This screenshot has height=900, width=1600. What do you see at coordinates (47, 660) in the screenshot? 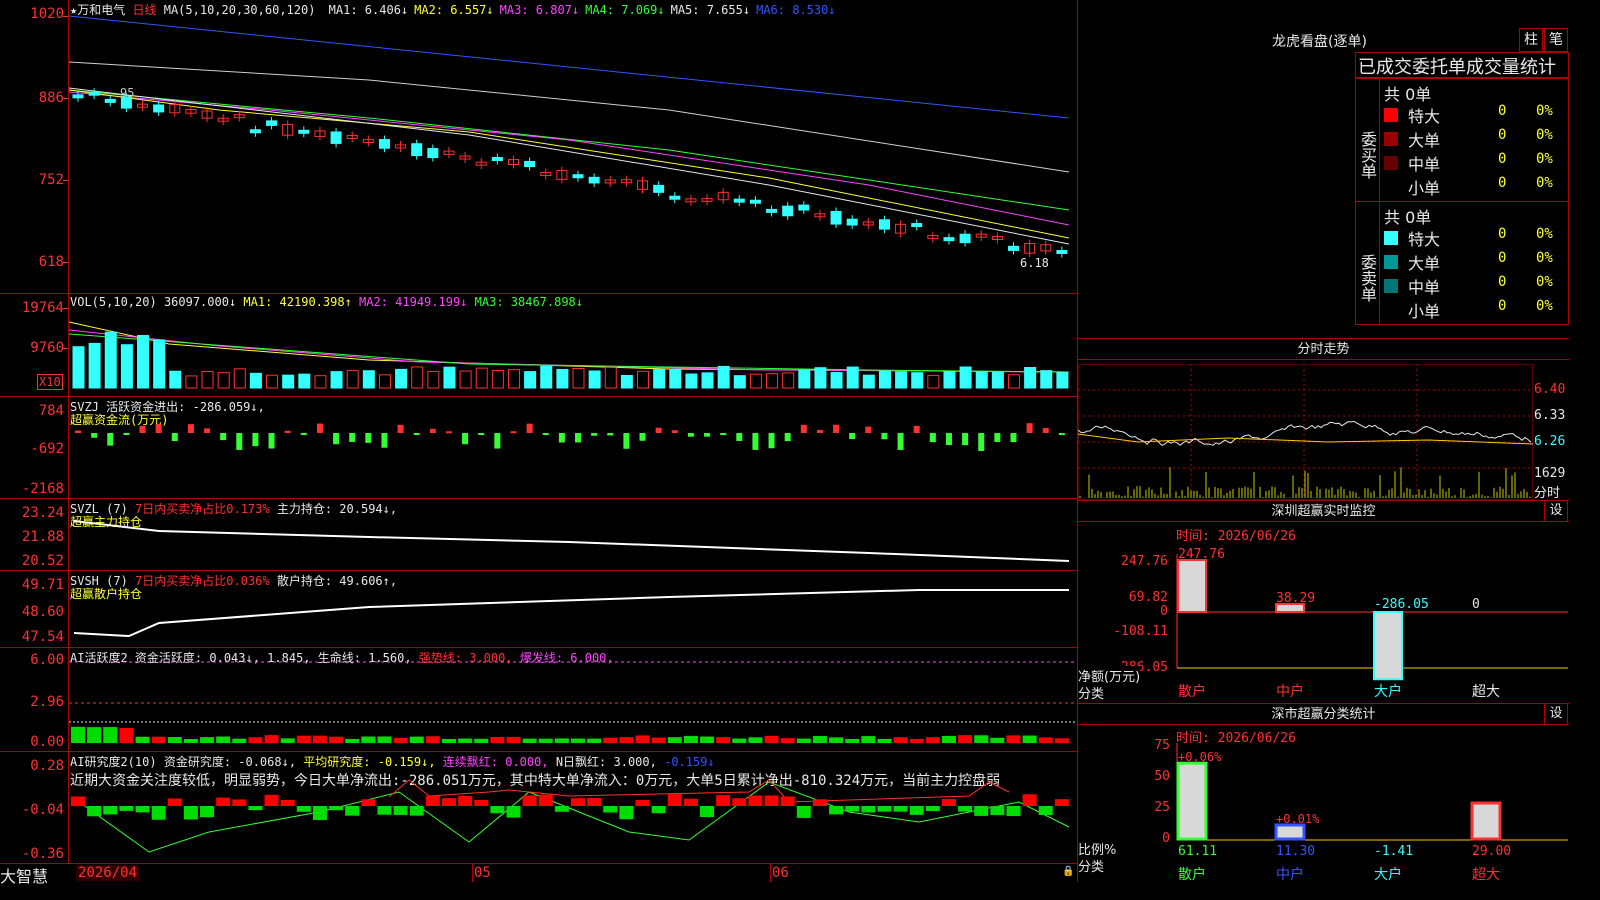
I see `ai1-axis-1: 6.00` at bounding box center [47, 660].